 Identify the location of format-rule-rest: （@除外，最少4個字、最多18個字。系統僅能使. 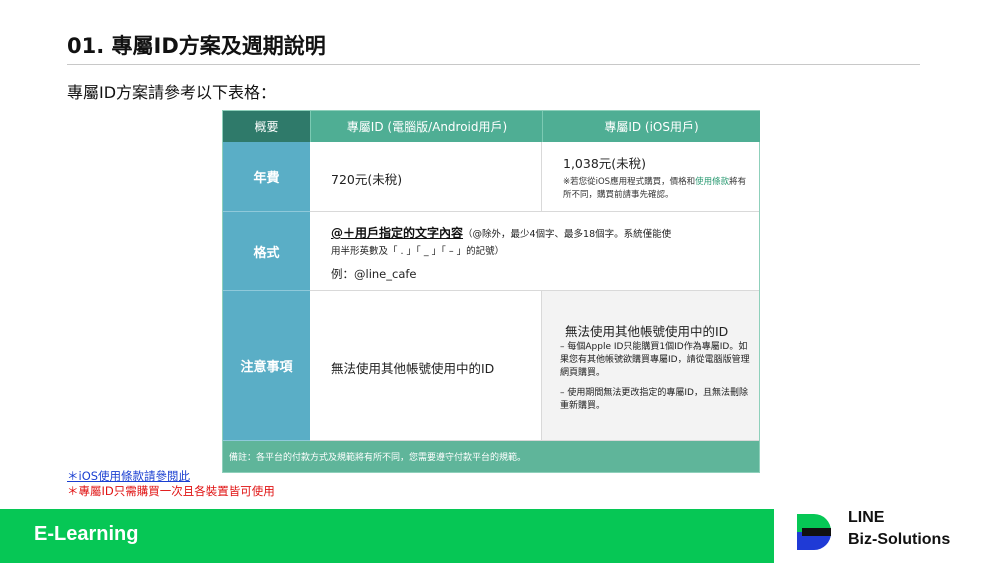
(567, 234).